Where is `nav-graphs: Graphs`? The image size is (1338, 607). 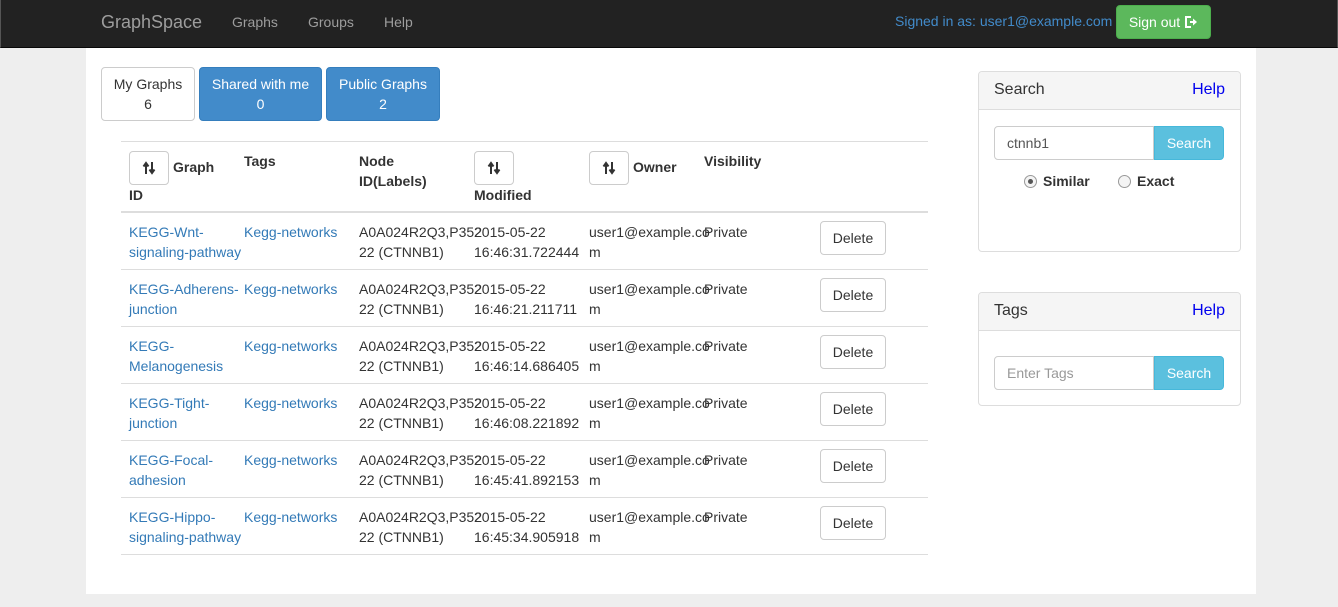 nav-graphs: Graphs is located at coordinates (255, 22).